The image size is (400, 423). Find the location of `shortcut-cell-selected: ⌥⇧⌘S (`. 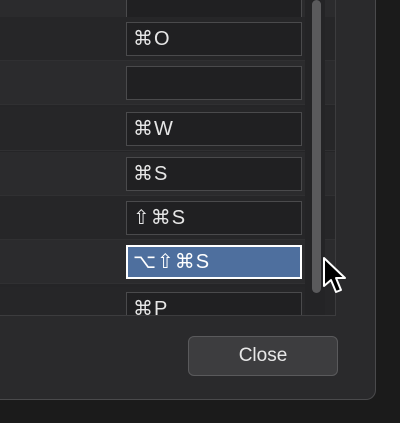

shortcut-cell-selected: ⌥⇧⌘S ( is located at coordinates (214, 262).